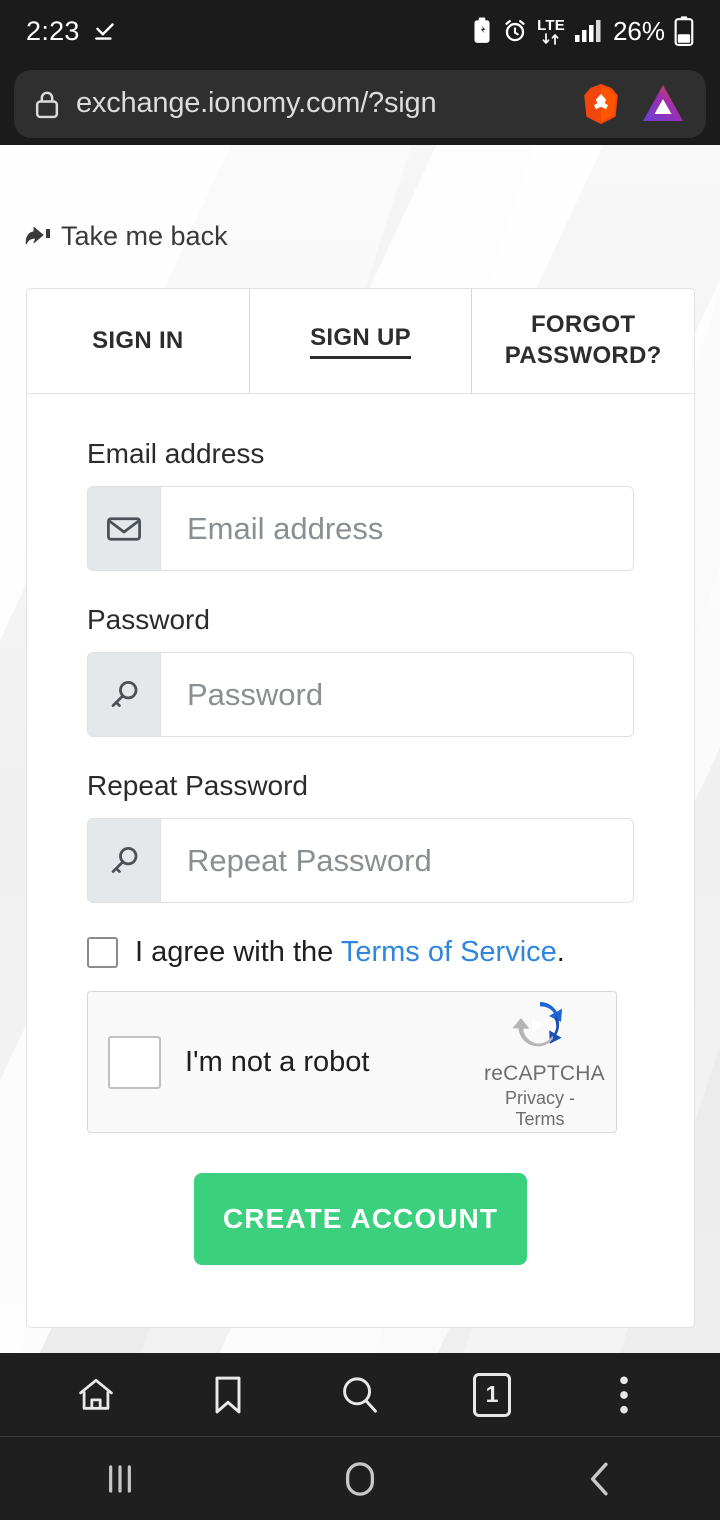 The height and width of the screenshot is (1520, 720). I want to click on status-bar-left: 2:23, so click(72, 31).